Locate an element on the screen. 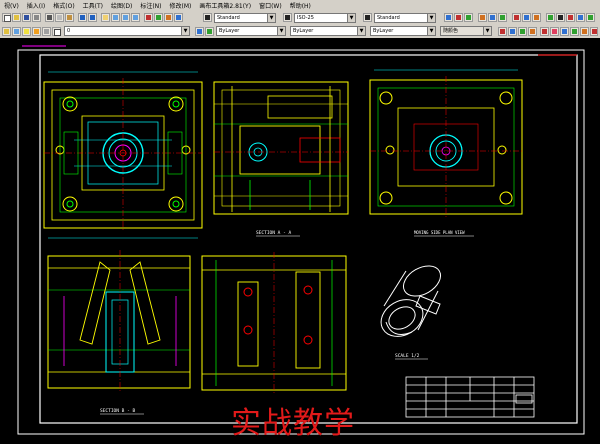 This screenshot has width=600, height=444. polyline-icon is located at coordinates (544, 31).